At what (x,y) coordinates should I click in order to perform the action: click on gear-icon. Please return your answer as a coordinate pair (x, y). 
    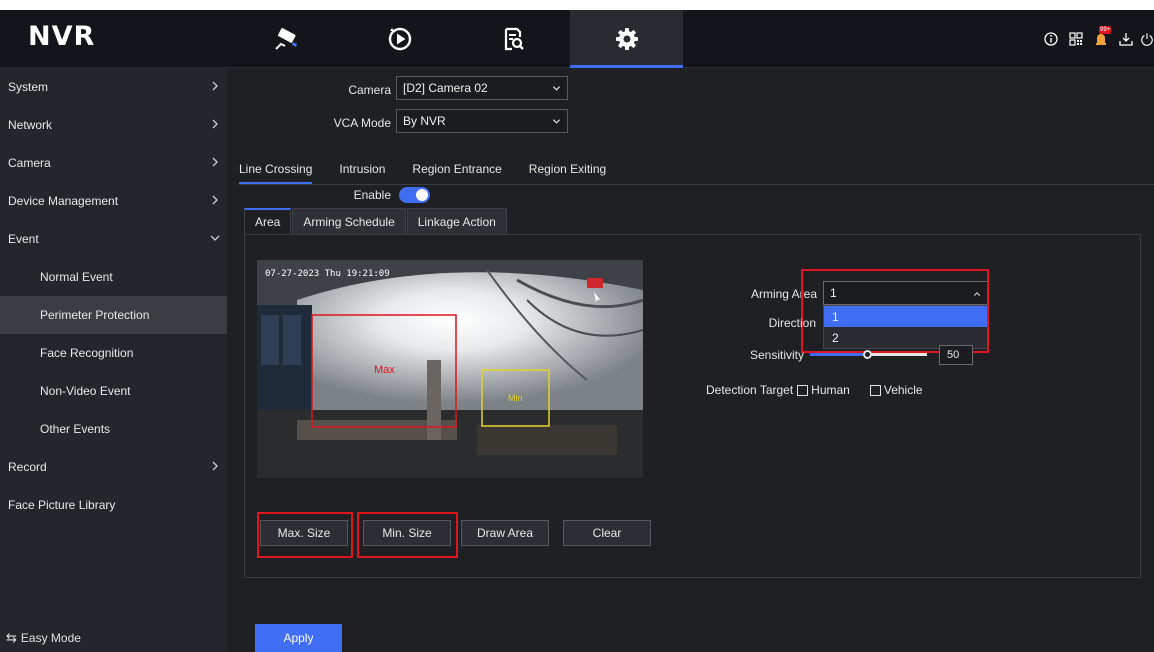
    Looking at the image, I should click on (626, 39).